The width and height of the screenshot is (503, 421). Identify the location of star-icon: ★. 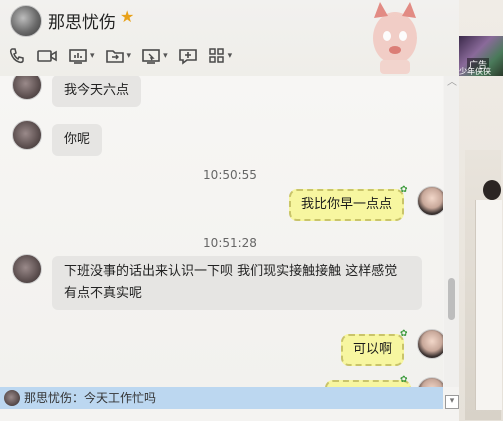
(127, 16).